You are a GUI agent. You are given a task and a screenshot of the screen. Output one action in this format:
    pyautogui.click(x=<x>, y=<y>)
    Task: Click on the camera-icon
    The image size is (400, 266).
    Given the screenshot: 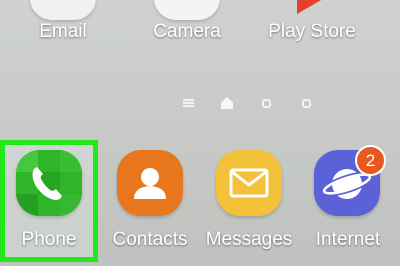 What is the action you would take?
    pyautogui.click(x=187, y=10)
    